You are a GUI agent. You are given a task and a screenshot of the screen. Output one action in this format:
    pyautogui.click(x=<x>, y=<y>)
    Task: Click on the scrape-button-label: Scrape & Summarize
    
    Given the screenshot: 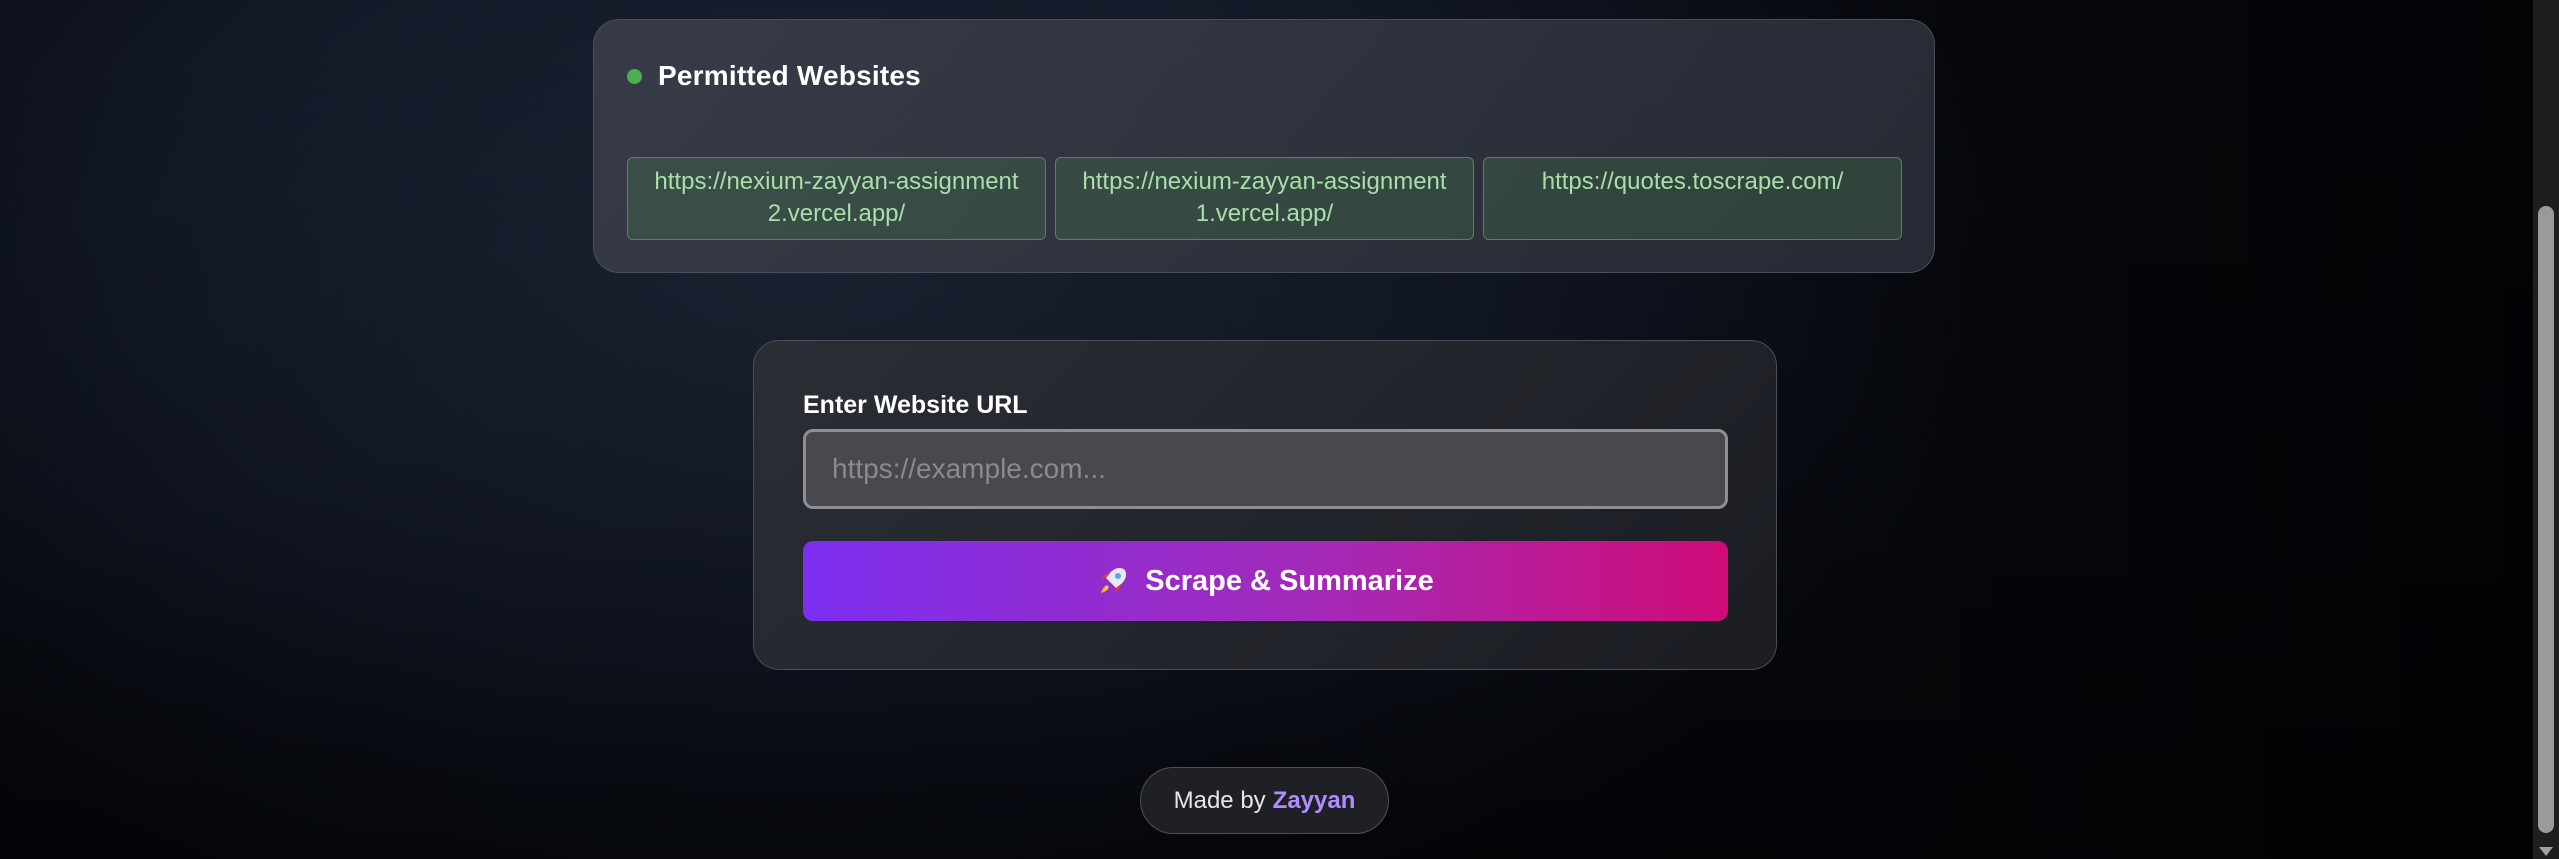 What is the action you would take?
    pyautogui.click(x=1289, y=580)
    